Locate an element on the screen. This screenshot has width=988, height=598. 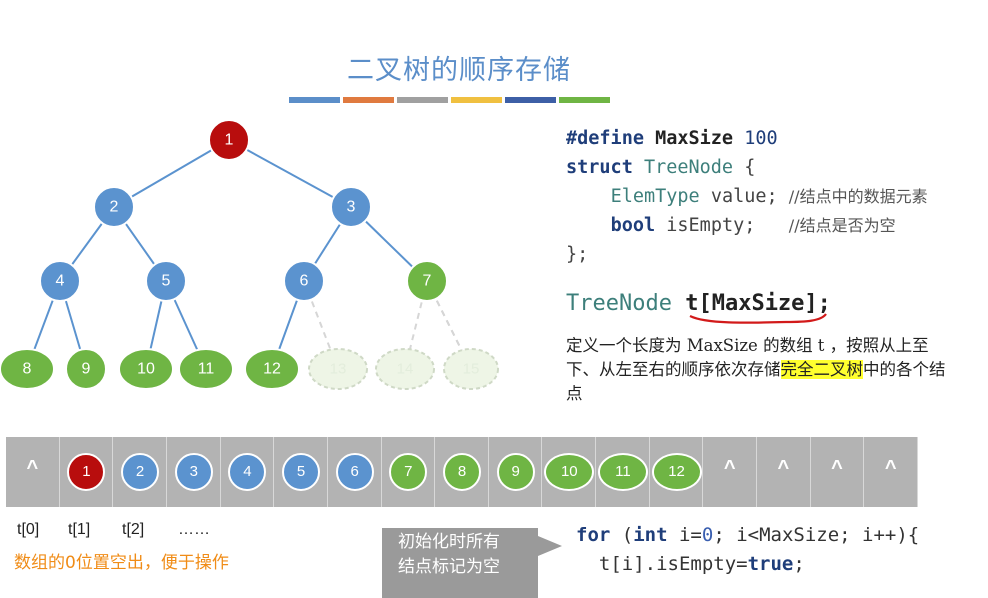
array-cell-4: 4 is located at coordinates (248, 472).